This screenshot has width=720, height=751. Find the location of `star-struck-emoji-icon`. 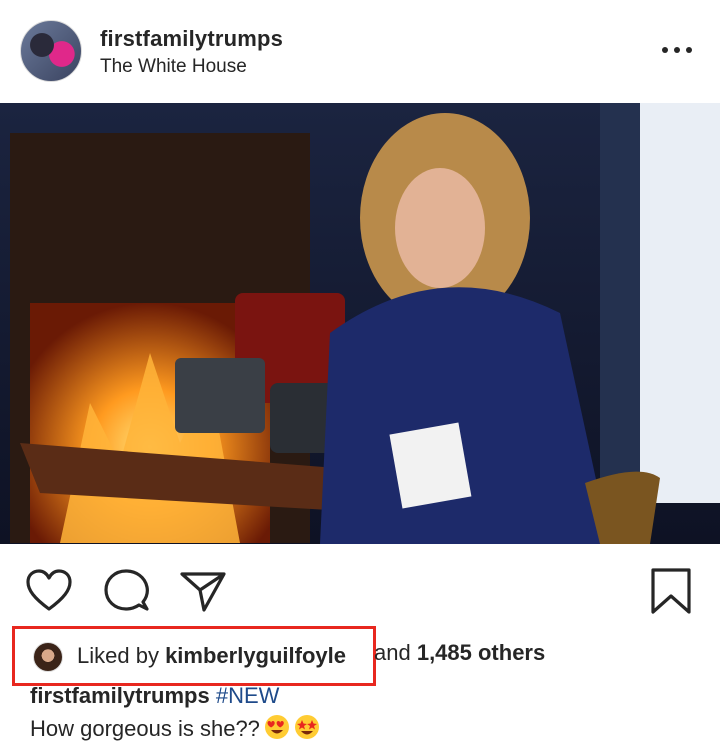

star-struck-emoji-icon is located at coordinates (307, 730).